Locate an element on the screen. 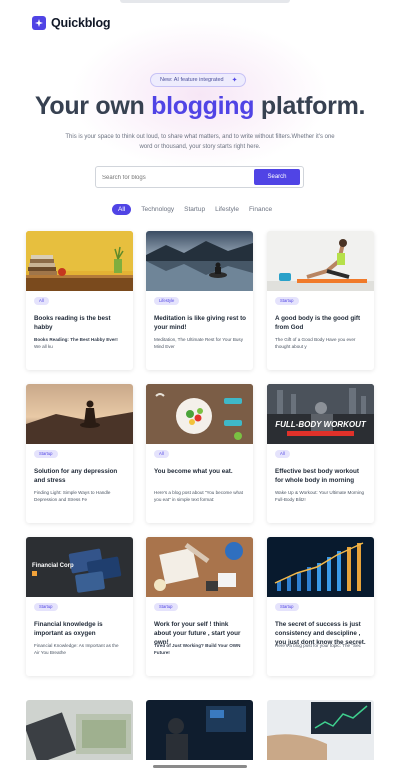 The width and height of the screenshot is (400, 778). workout-banner-image: FULL-BODY WORKOUT is located at coordinates (320, 414).